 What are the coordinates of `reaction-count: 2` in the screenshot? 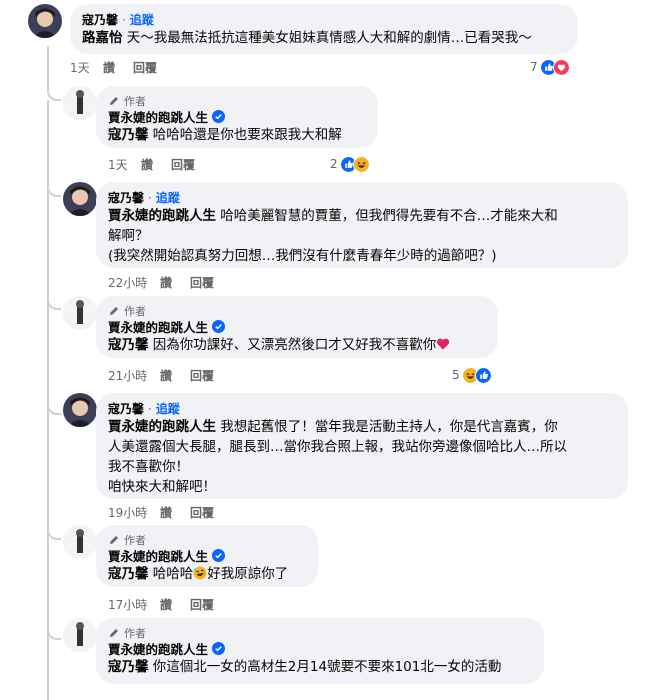 It's located at (334, 164).